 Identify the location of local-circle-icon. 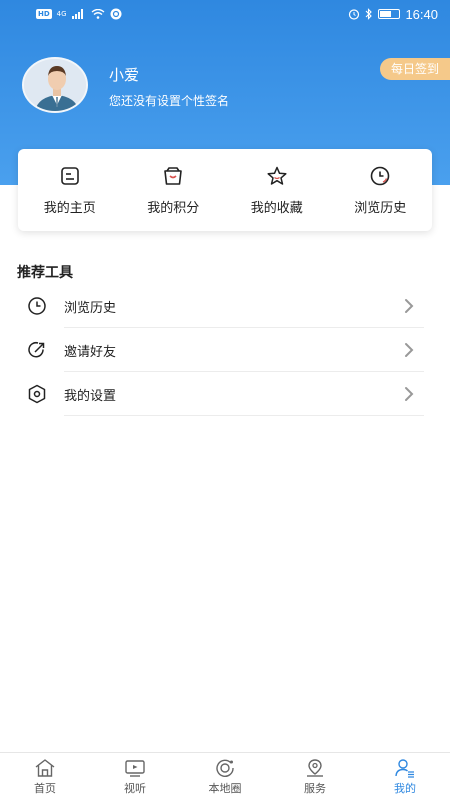
(225, 768).